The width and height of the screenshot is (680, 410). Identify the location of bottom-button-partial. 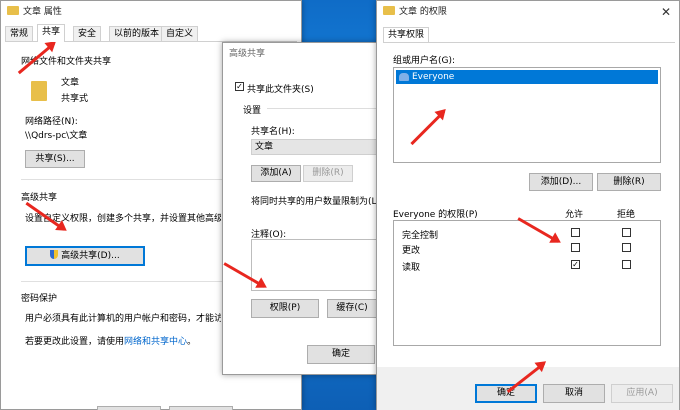
(129, 408).